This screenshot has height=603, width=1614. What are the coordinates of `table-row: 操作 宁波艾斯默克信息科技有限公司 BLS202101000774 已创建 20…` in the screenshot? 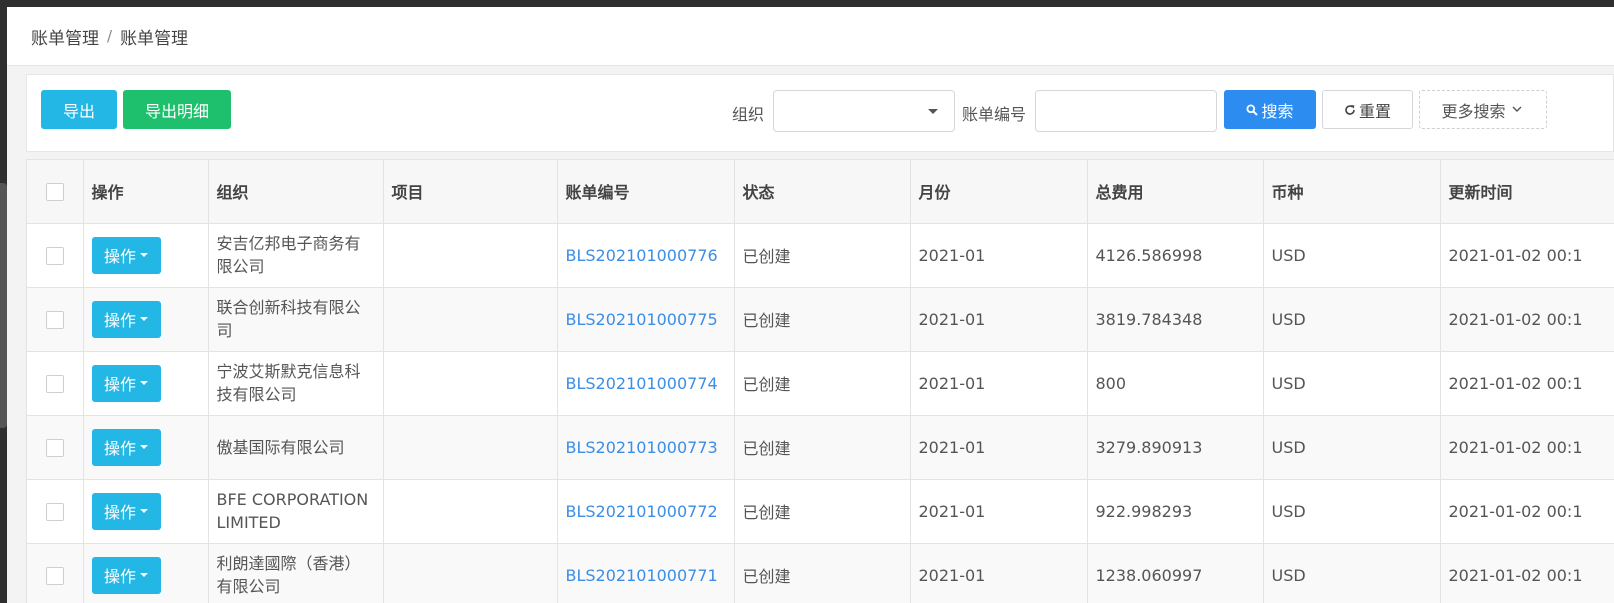 It's located at (820, 383).